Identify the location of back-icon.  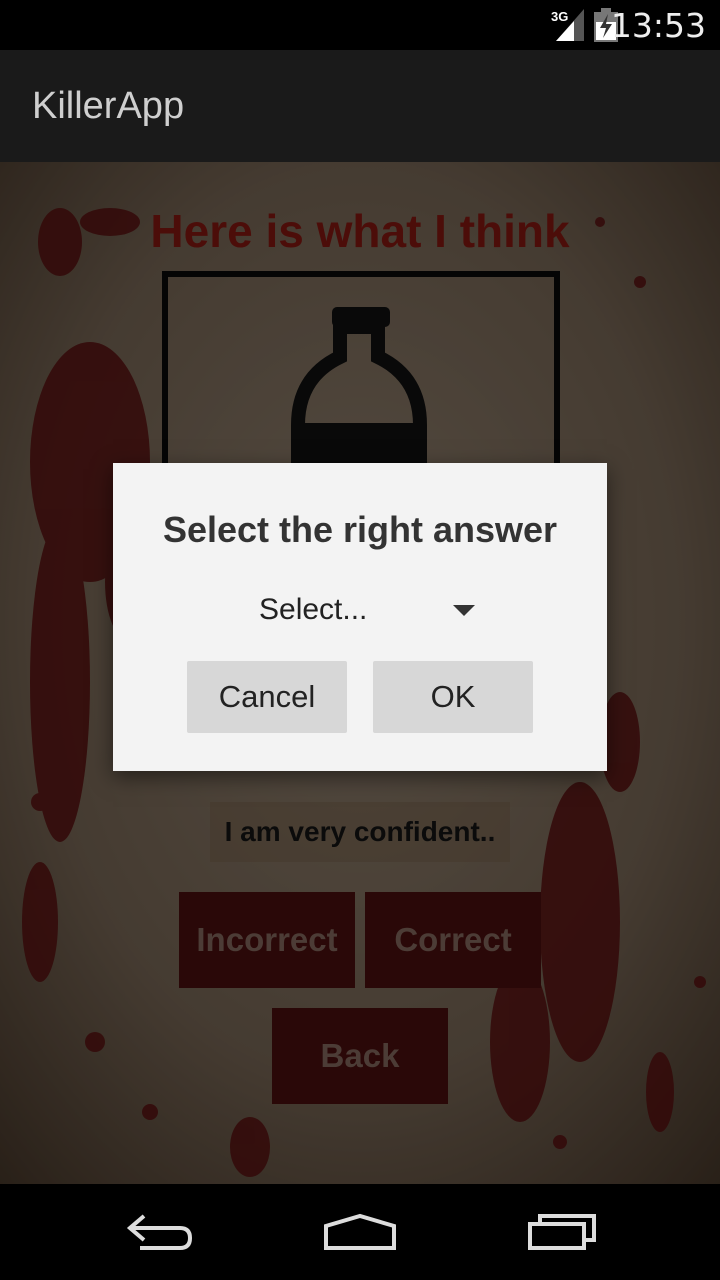
(160, 1232).